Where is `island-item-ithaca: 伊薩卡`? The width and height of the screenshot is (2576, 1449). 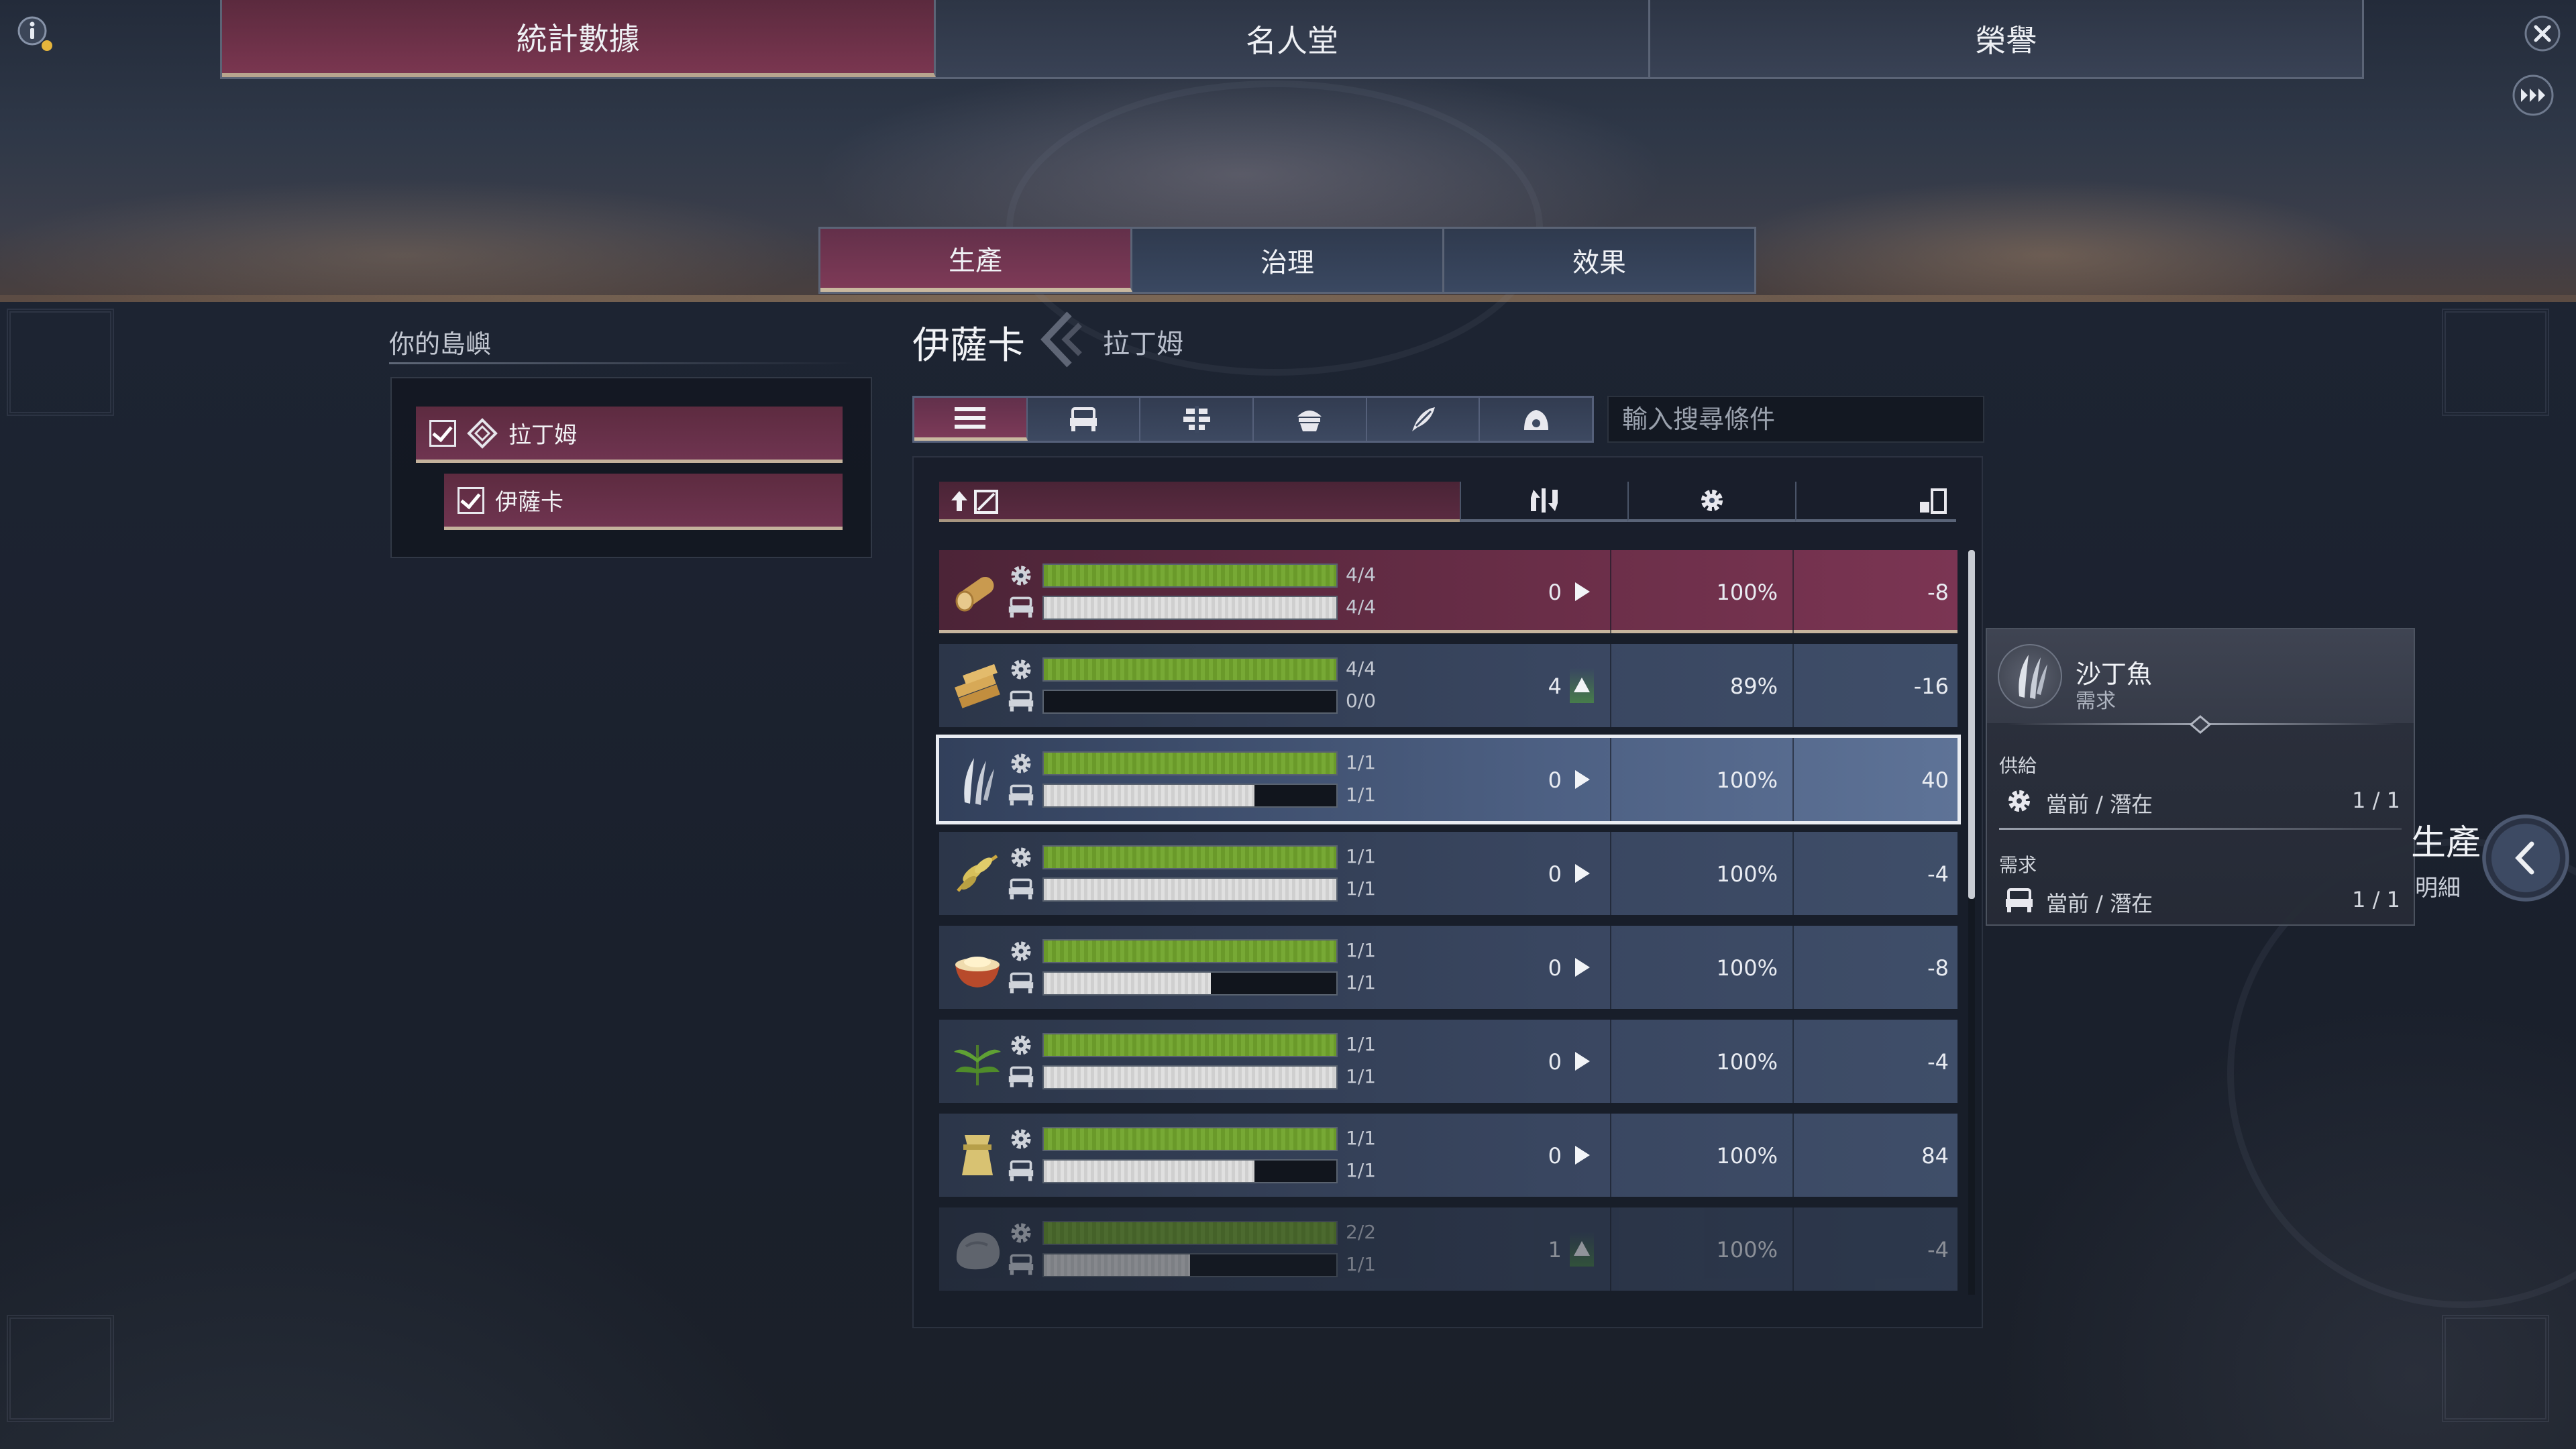
island-item-ithaca: 伊薩卡 is located at coordinates (643, 502).